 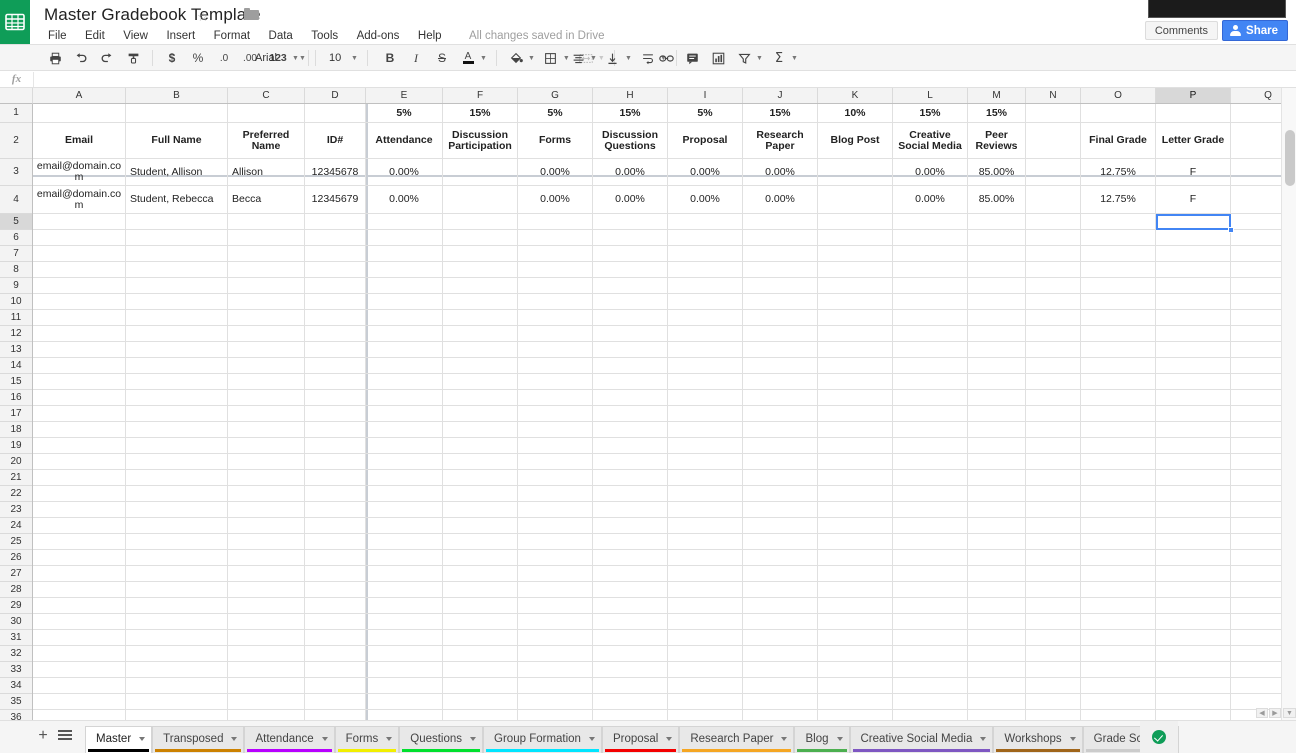 What do you see at coordinates (997, 254) in the screenshot?
I see `cell-M7` at bounding box center [997, 254].